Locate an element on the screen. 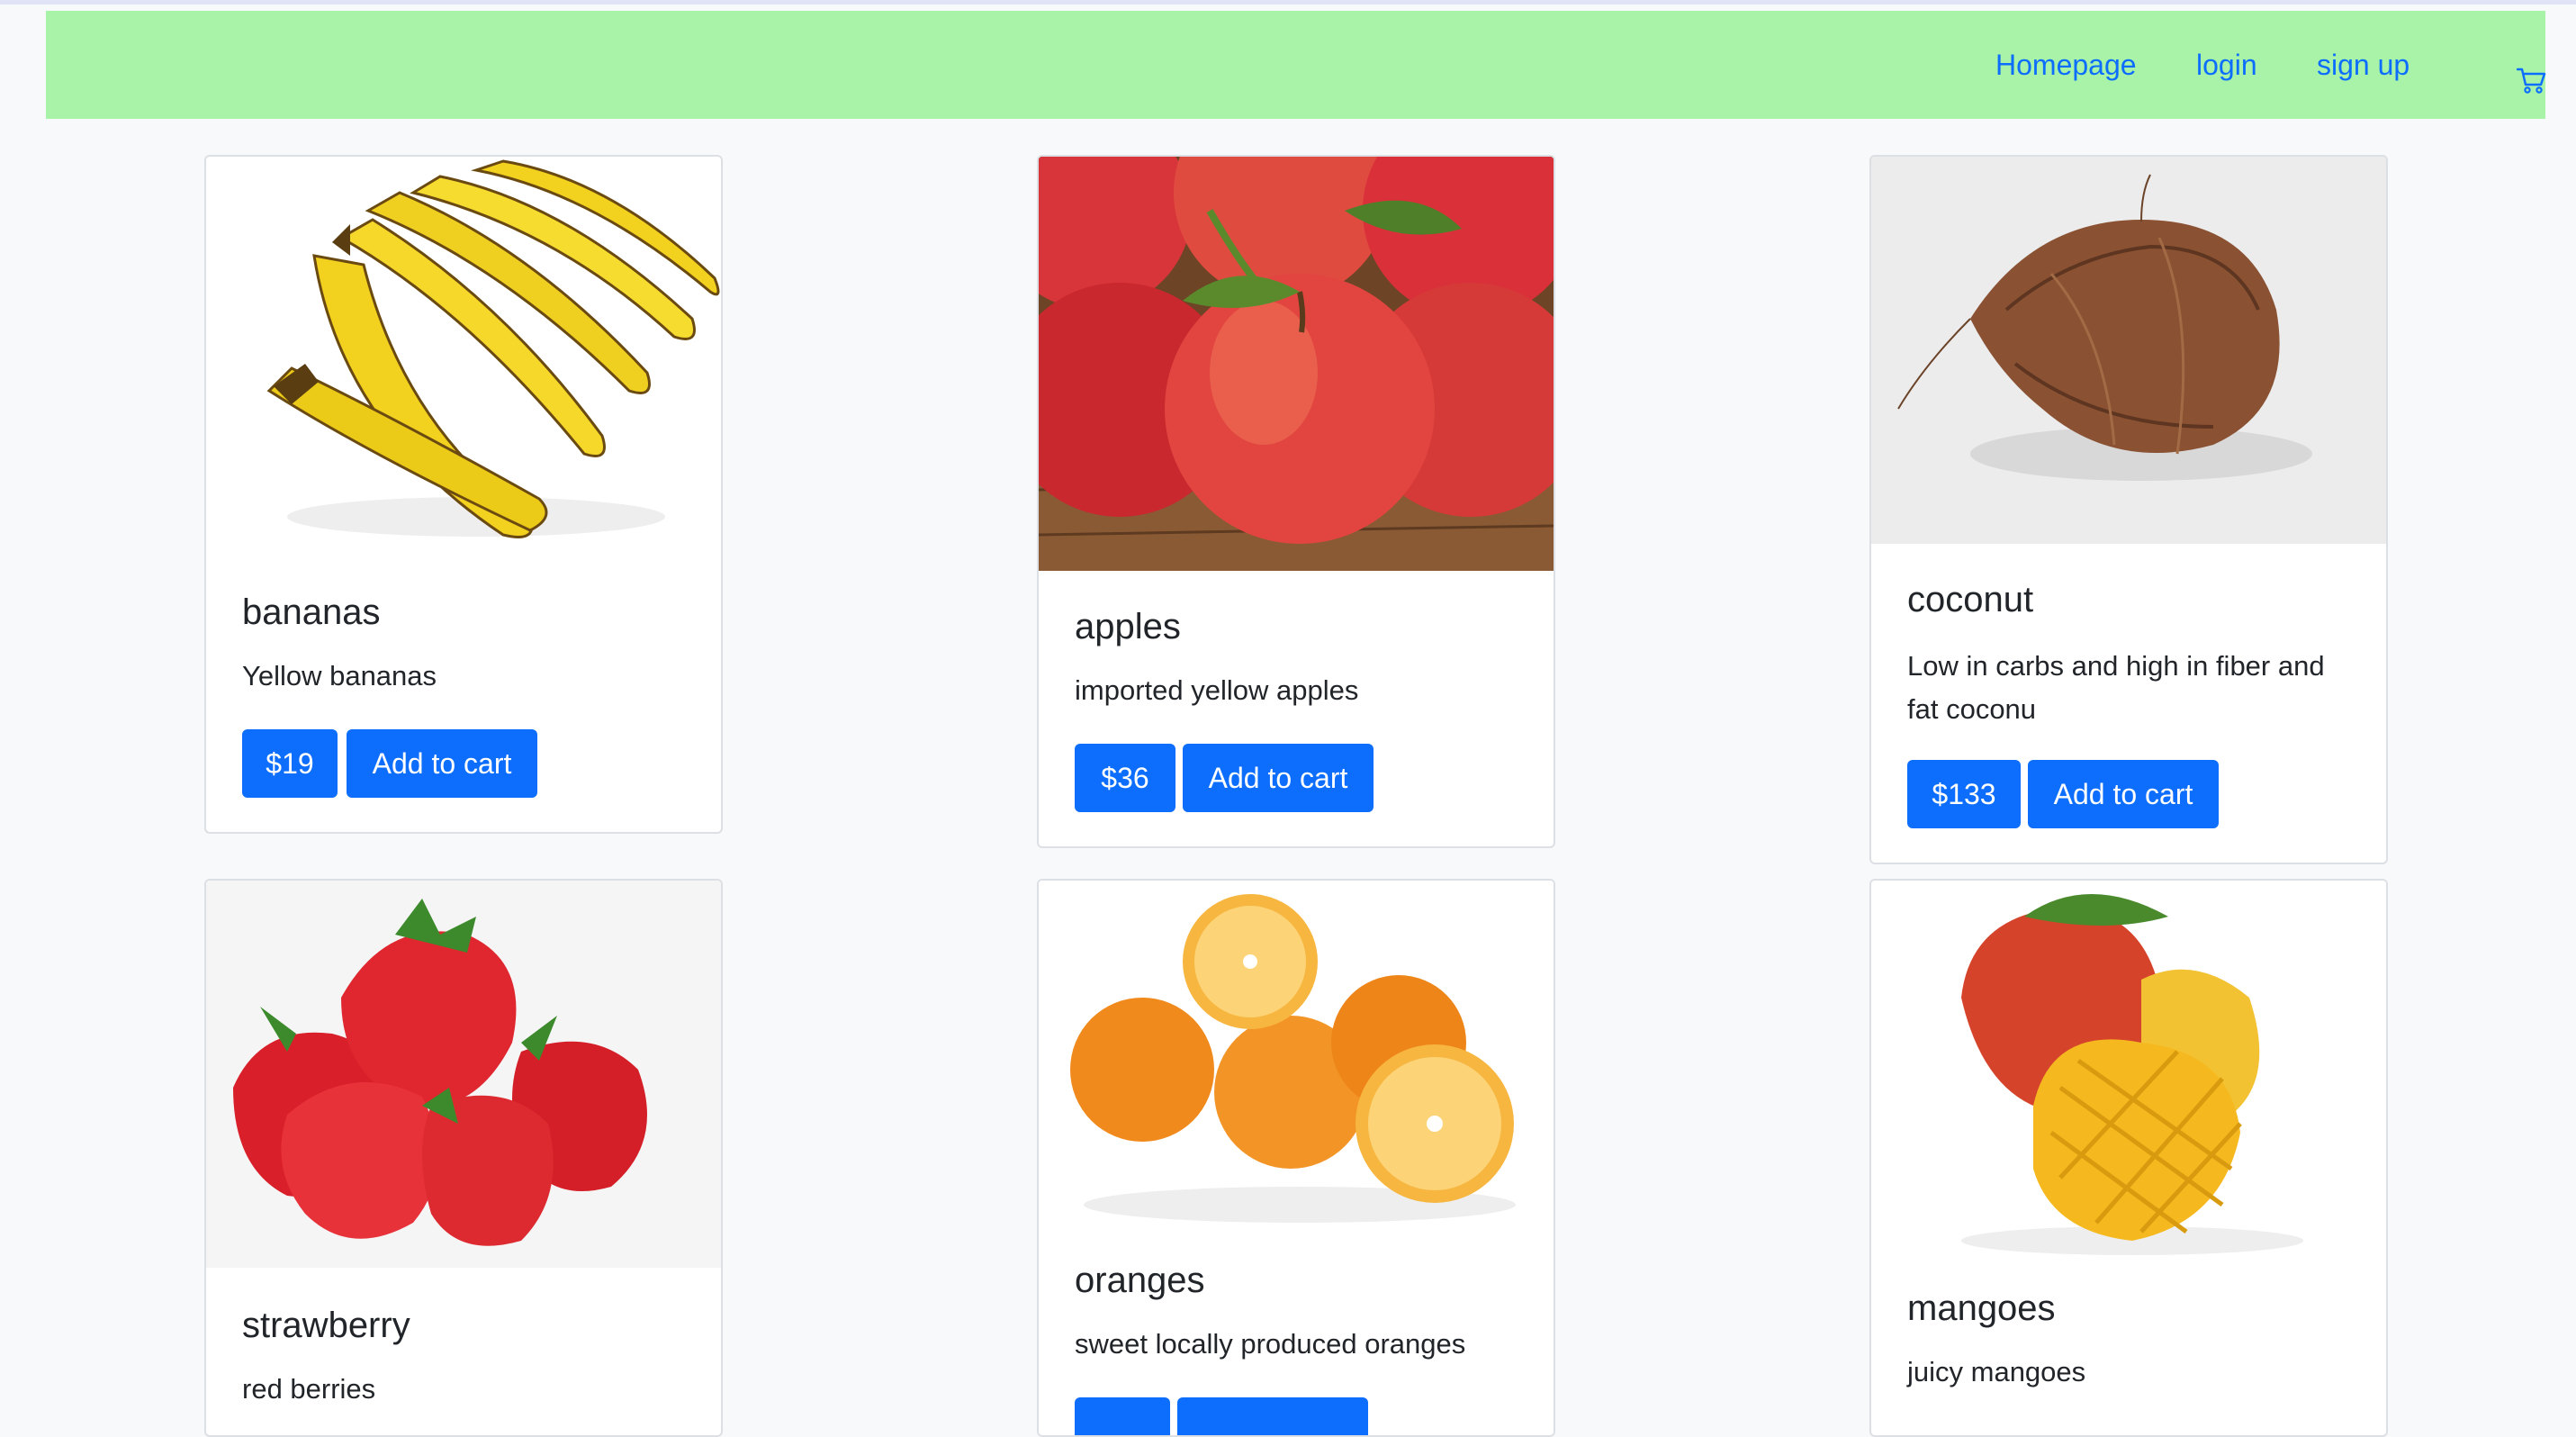 This screenshot has width=2576, height=1437. product-title: strawberry is located at coordinates (326, 1325).